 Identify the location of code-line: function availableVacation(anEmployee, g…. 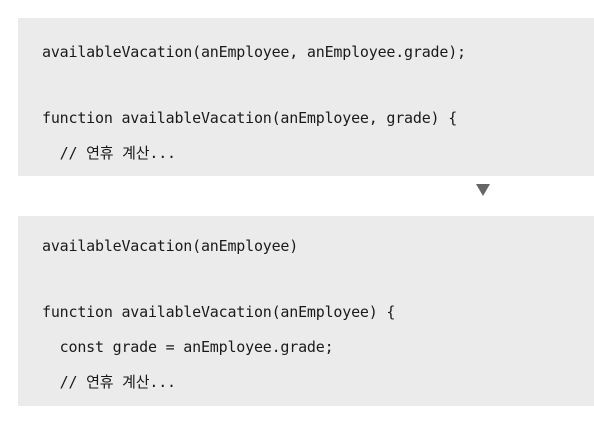
(250, 118).